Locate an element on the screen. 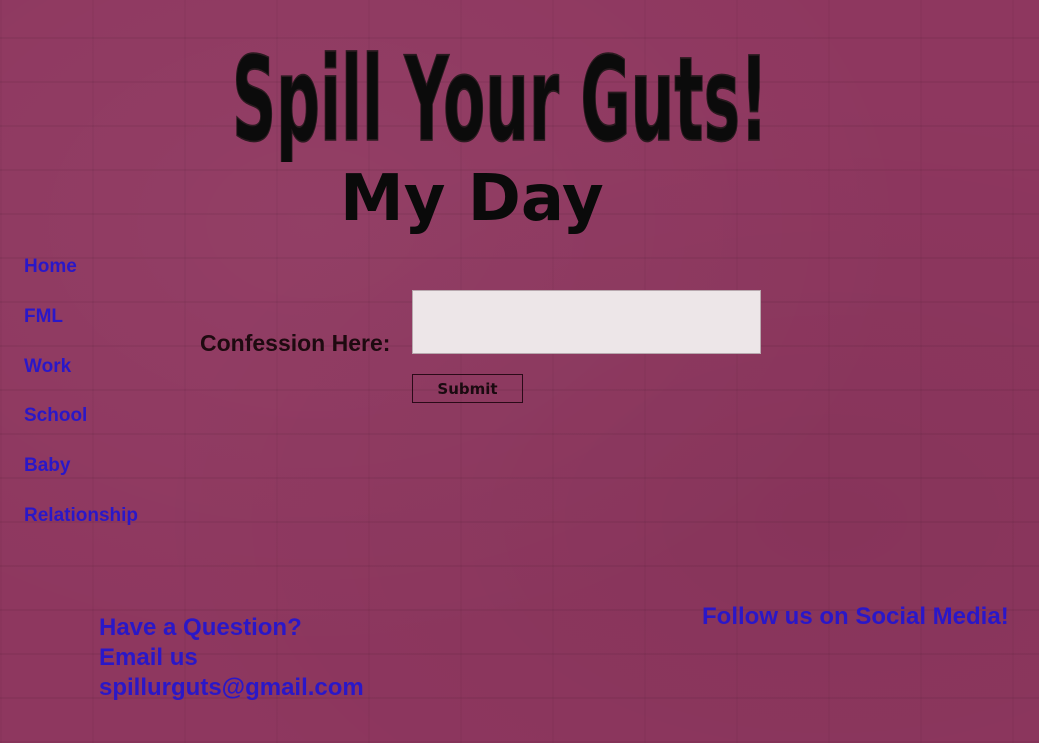  contact-email-row: spillurguts@gmail.com is located at coordinates (231, 688).